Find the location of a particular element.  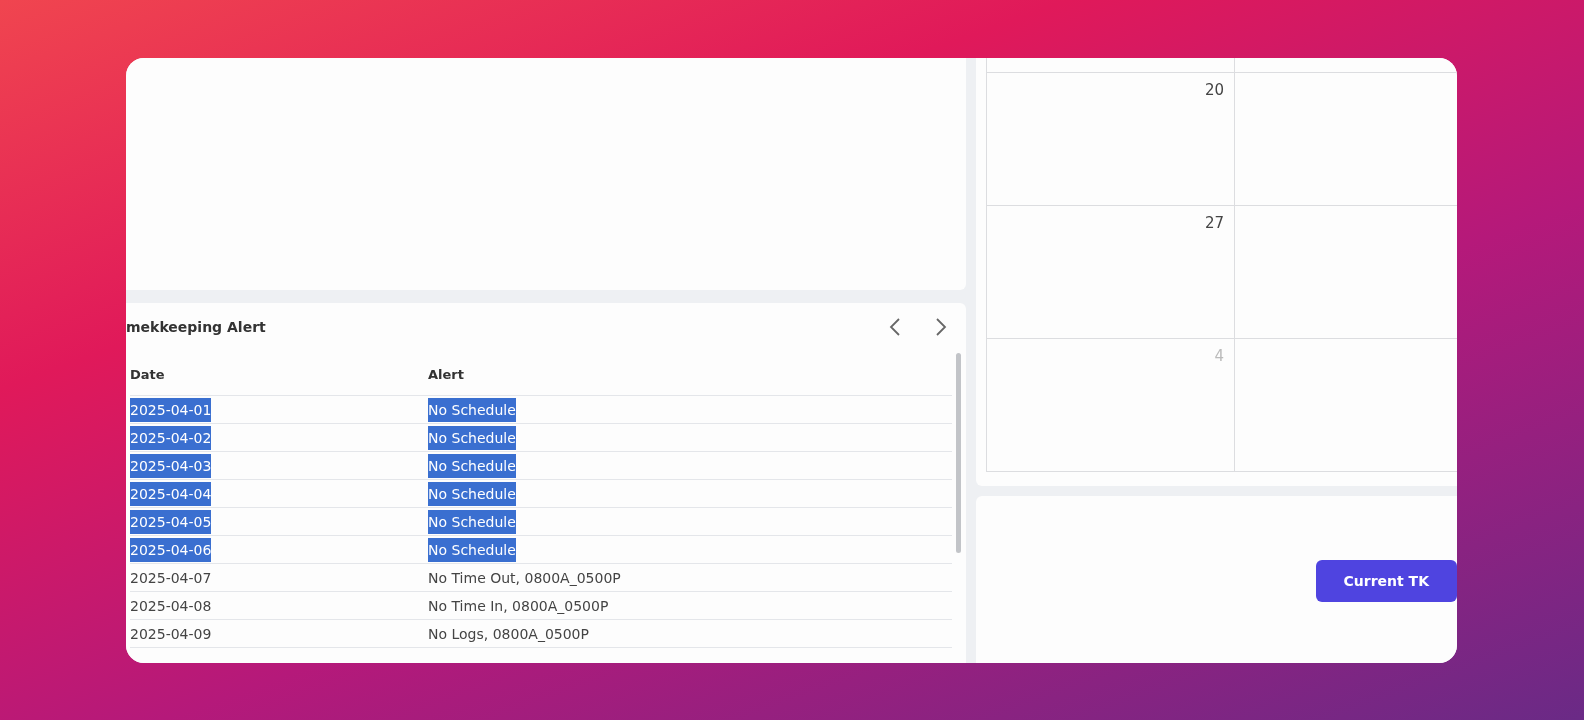

day-number: 20 is located at coordinates (1214, 90).